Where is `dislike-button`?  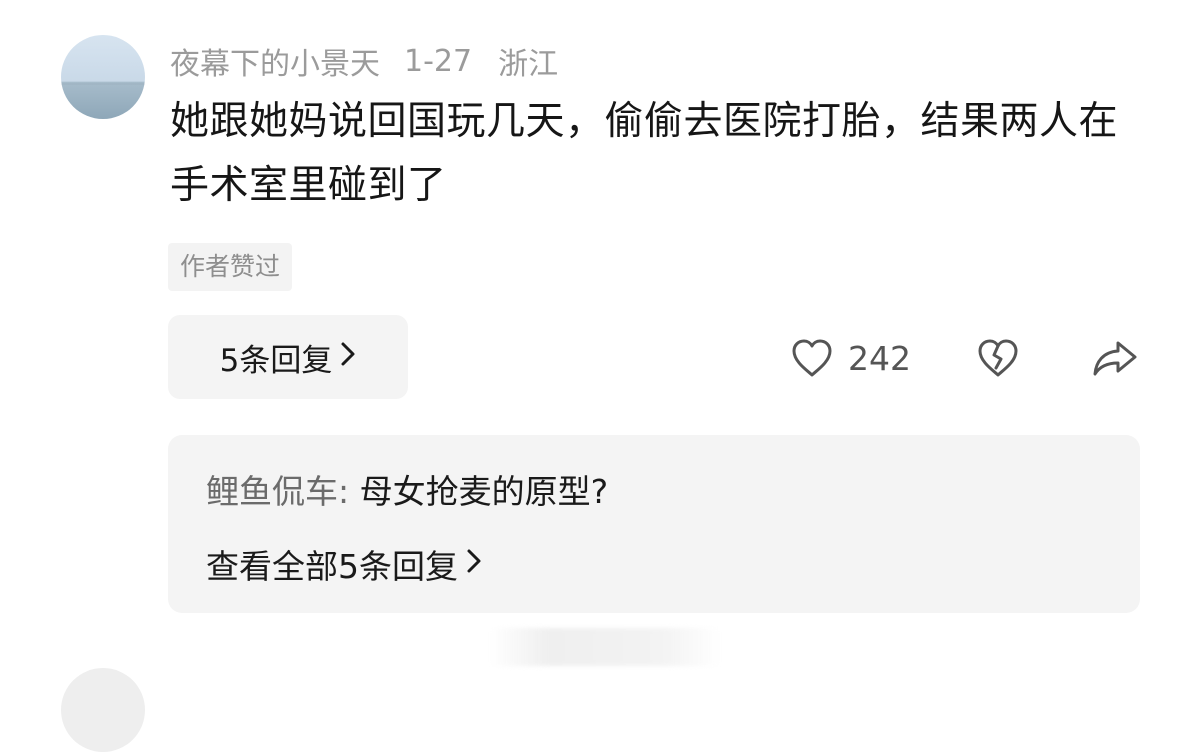 dislike-button is located at coordinates (998, 358).